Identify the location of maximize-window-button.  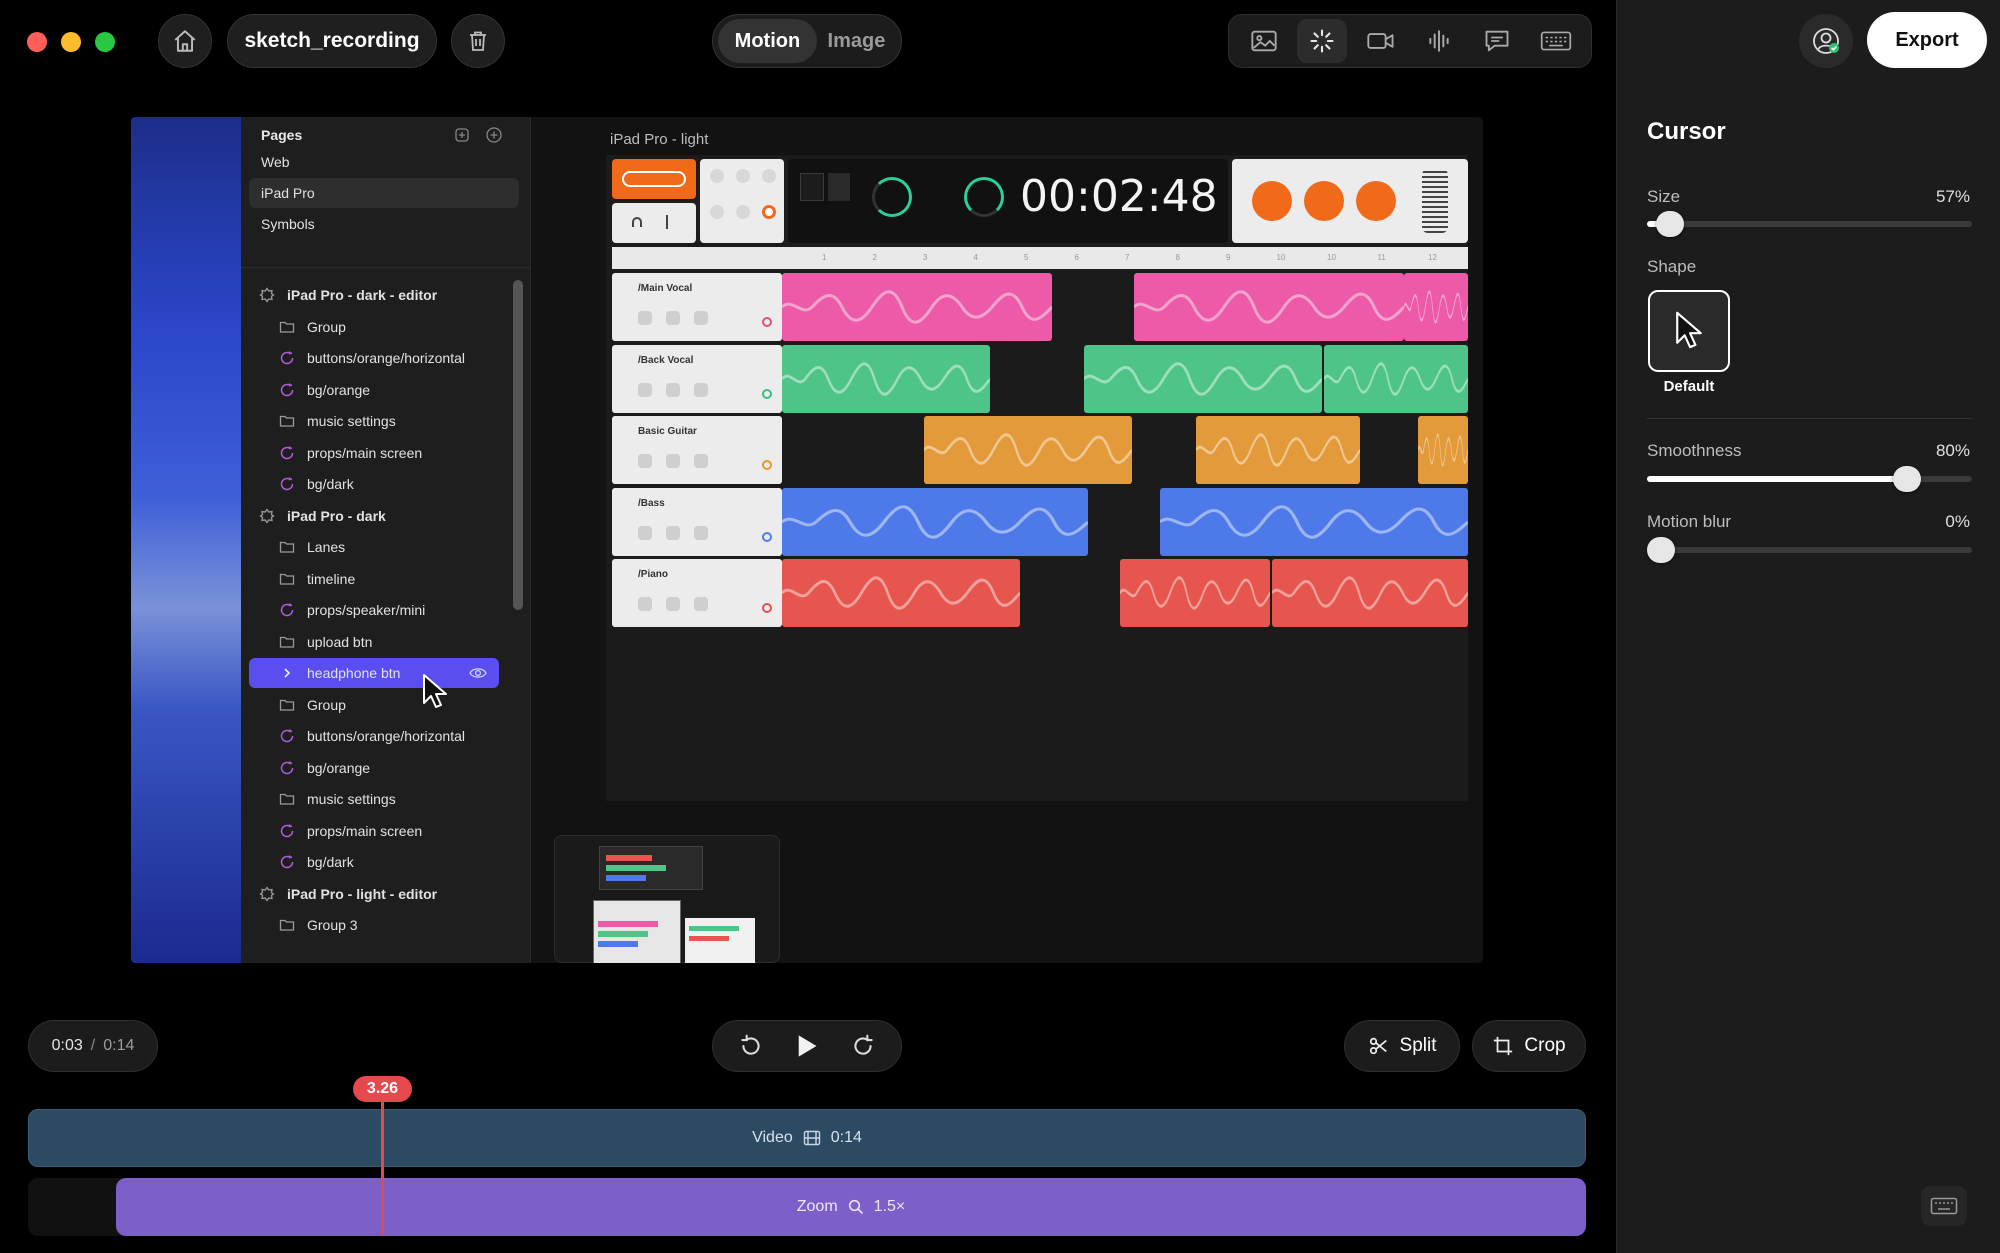
(105, 42).